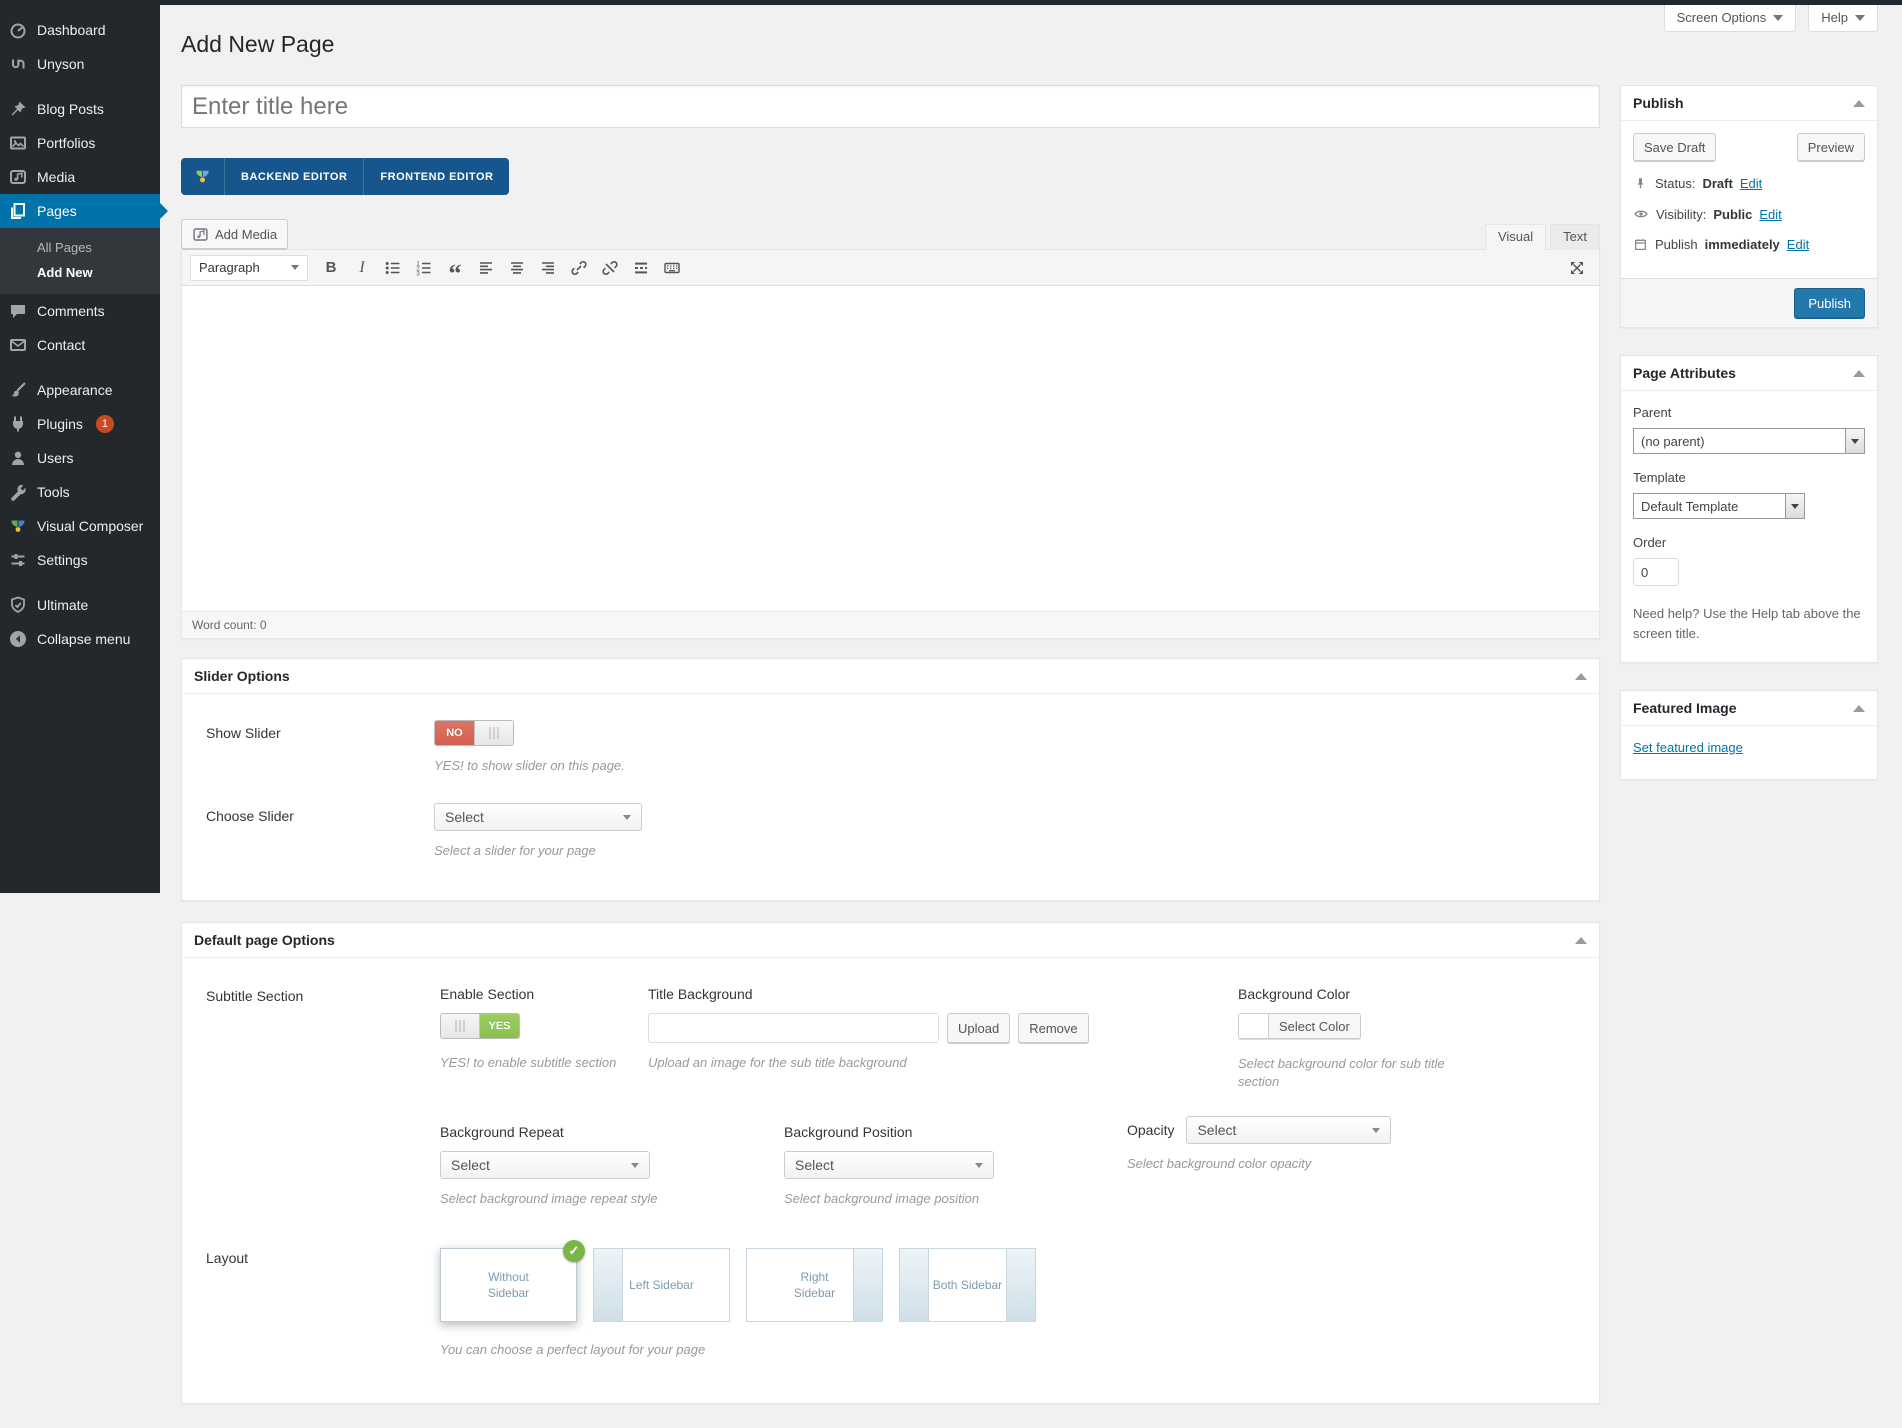 The height and width of the screenshot is (1428, 1902). I want to click on unyson-icon, so click(18, 64).